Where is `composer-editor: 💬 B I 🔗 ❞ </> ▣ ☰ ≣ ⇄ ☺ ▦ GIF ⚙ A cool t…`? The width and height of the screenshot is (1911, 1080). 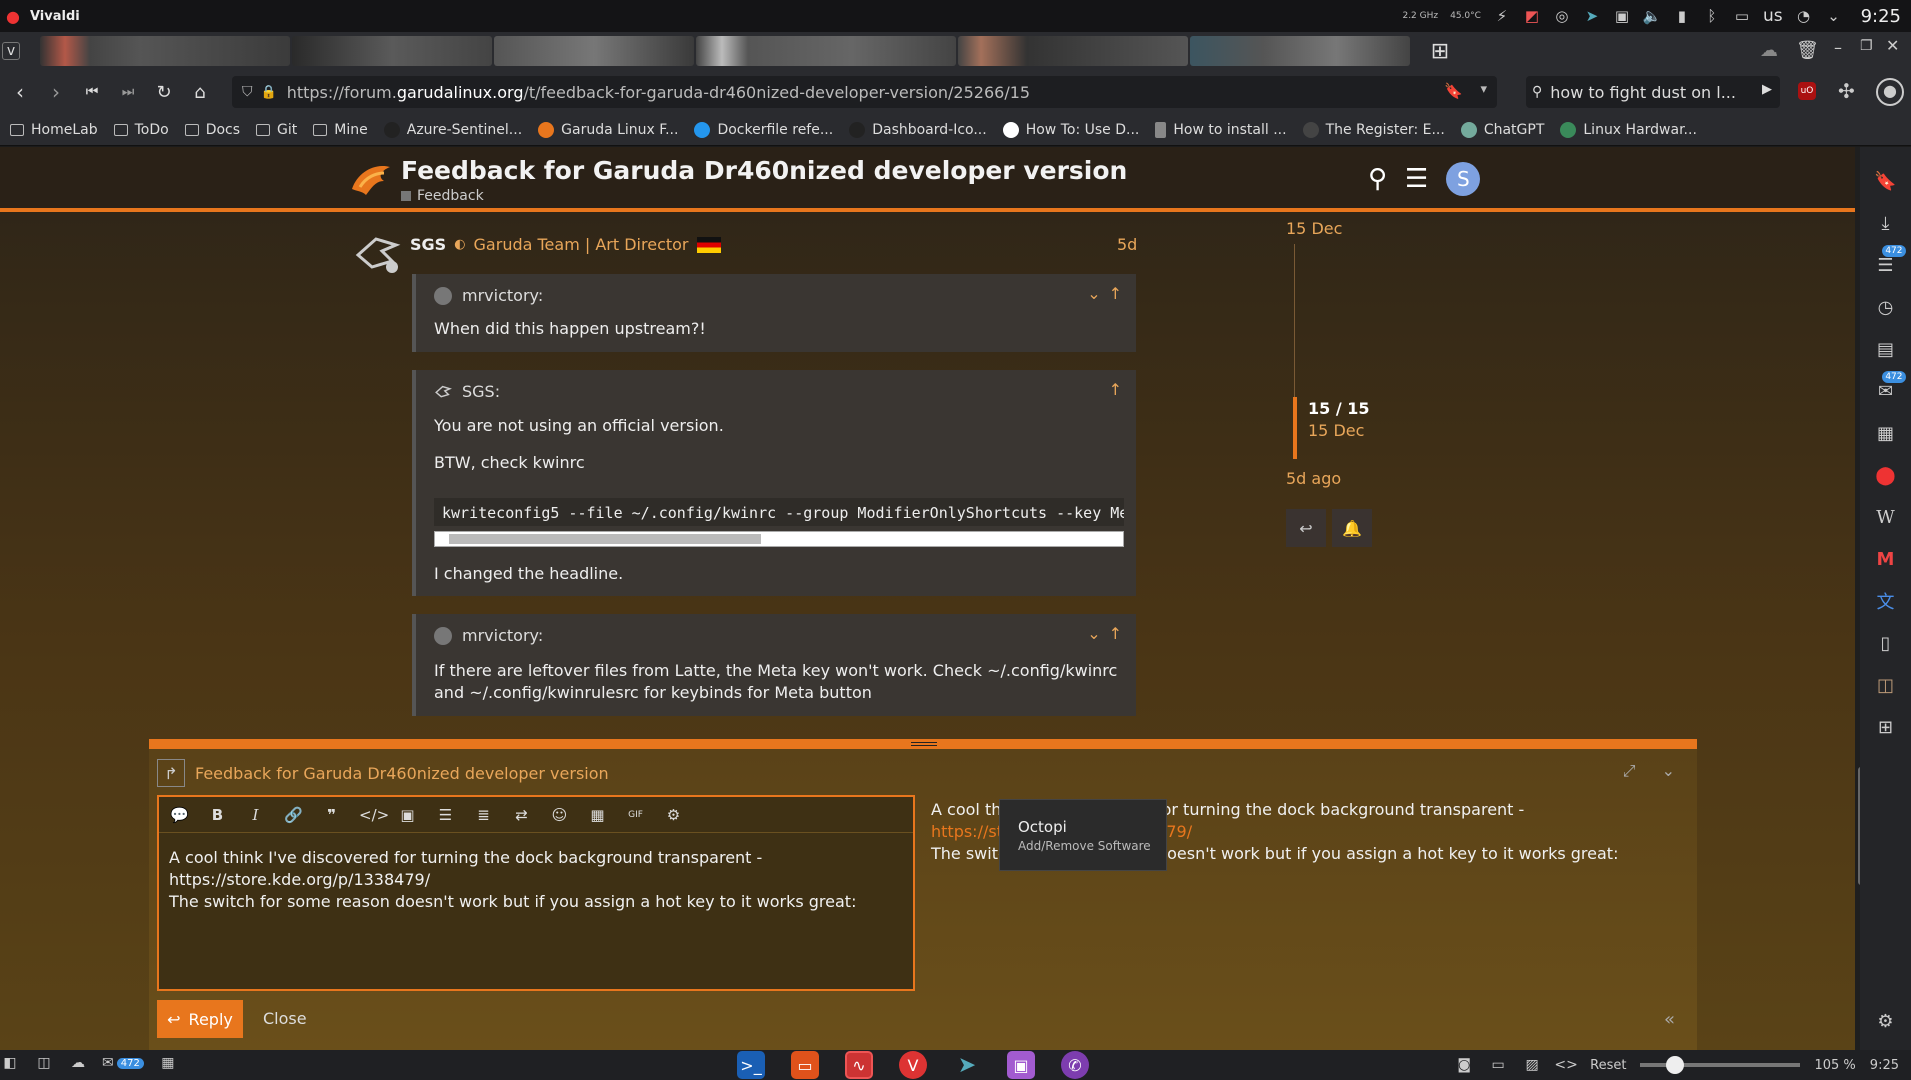
composer-editor: 💬 B I 🔗 ❞ </> ▣ ☰ ≣ ⇄ ☺ ▦ GIF ⚙ A cool t… is located at coordinates (536, 893).